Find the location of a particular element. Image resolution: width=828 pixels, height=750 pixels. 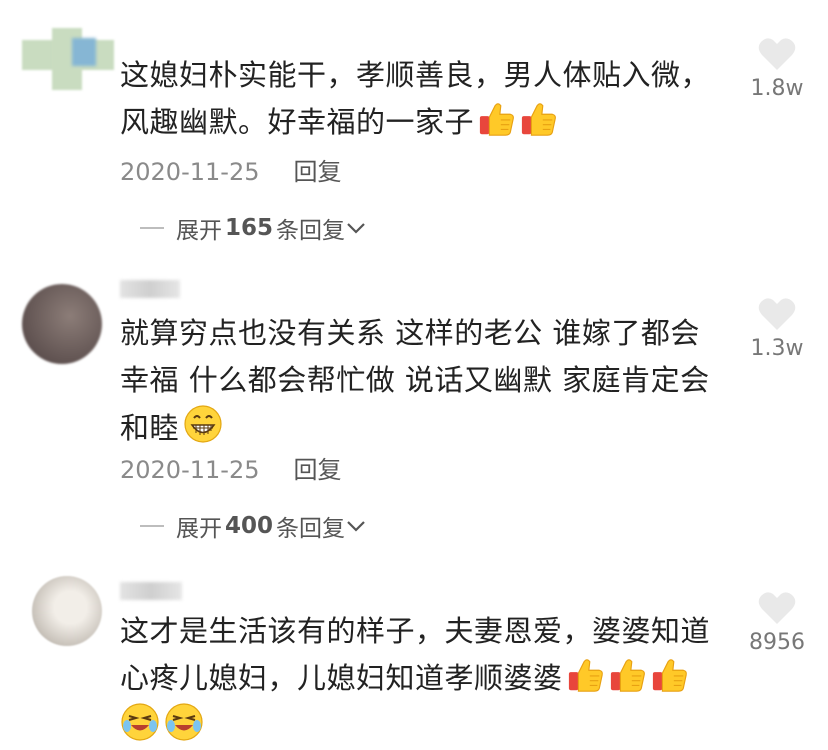

expand-replies-button: 展开 165 条回复 is located at coordinates (253, 228).